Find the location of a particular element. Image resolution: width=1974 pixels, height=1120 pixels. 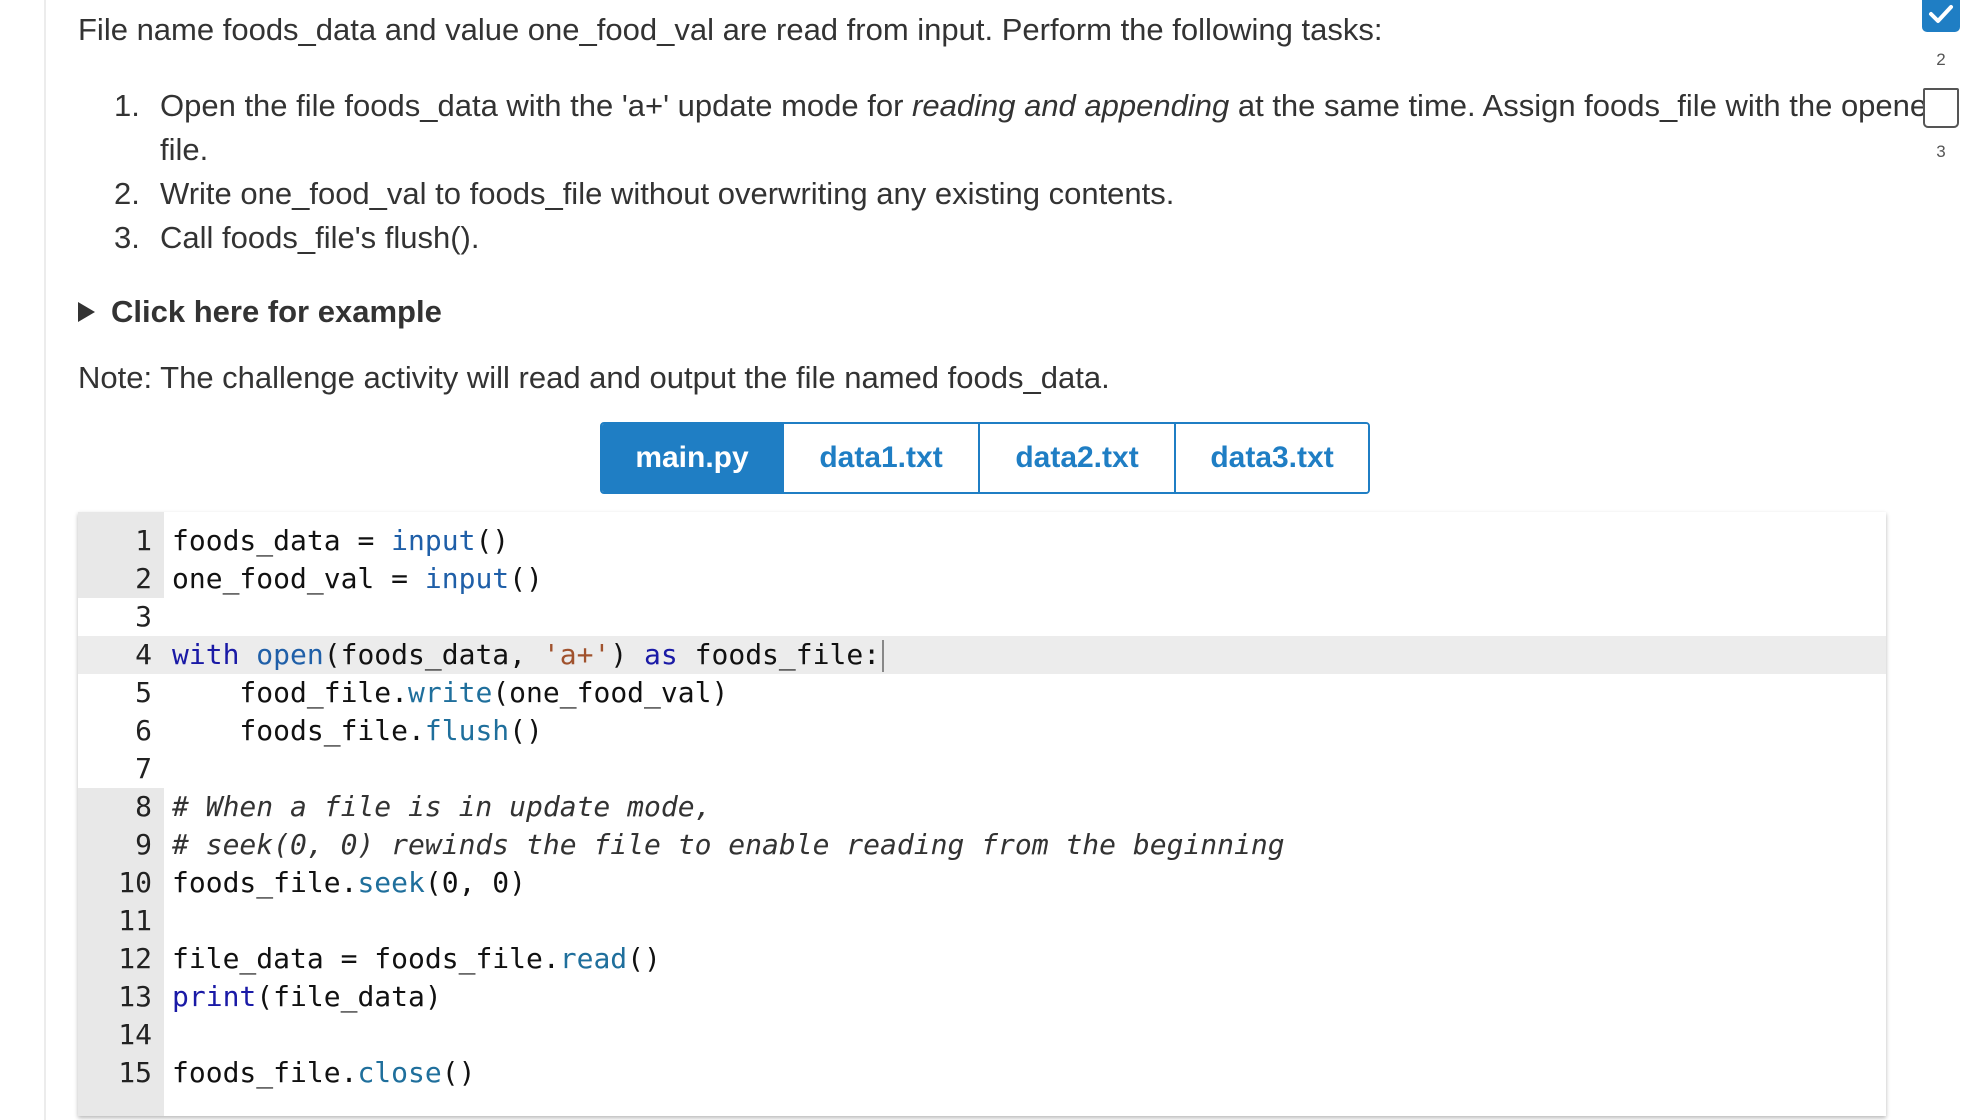

code-line: 13 print(file_data) is located at coordinates (982, 997).